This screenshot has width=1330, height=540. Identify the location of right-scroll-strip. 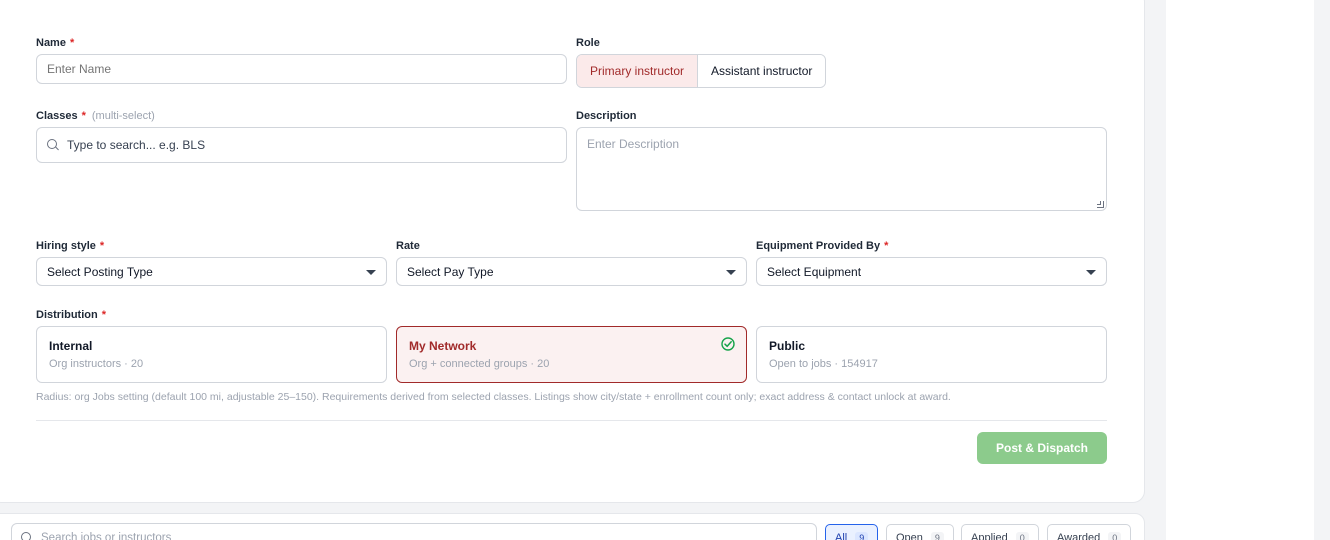
(1322, 270).